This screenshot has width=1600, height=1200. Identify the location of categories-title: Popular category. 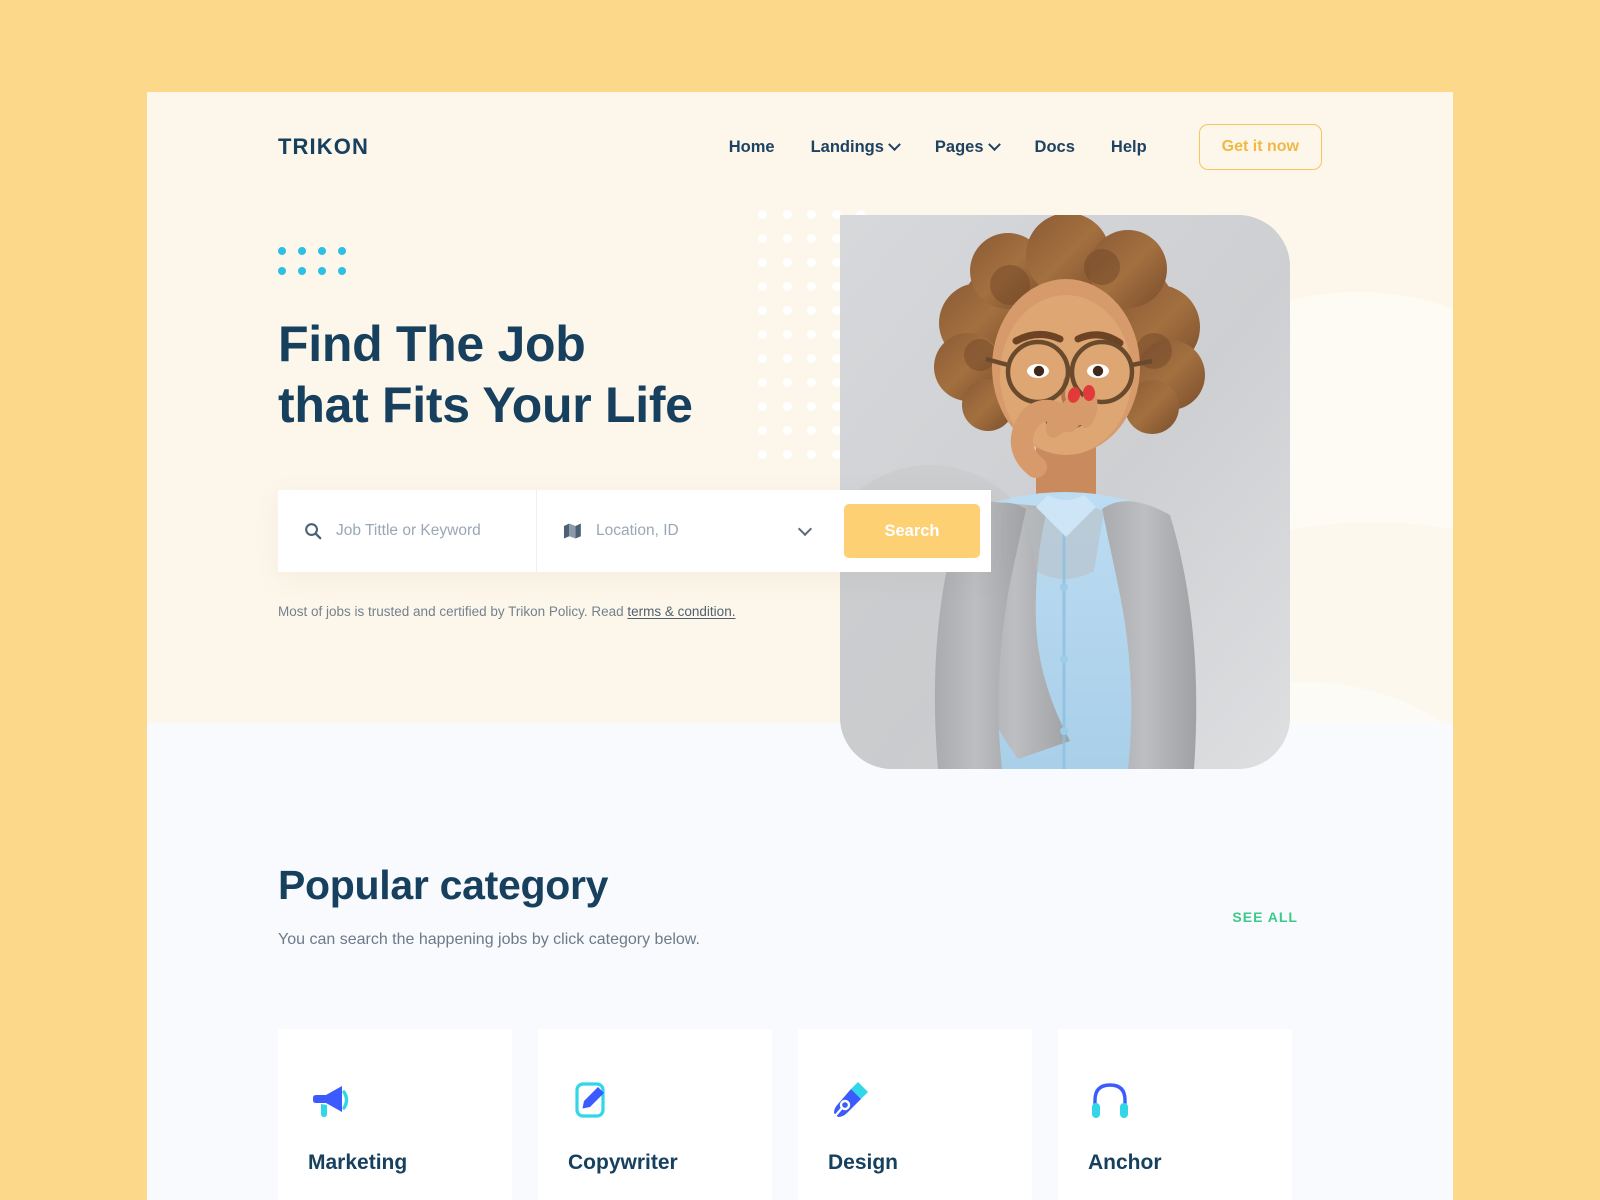
(443, 885).